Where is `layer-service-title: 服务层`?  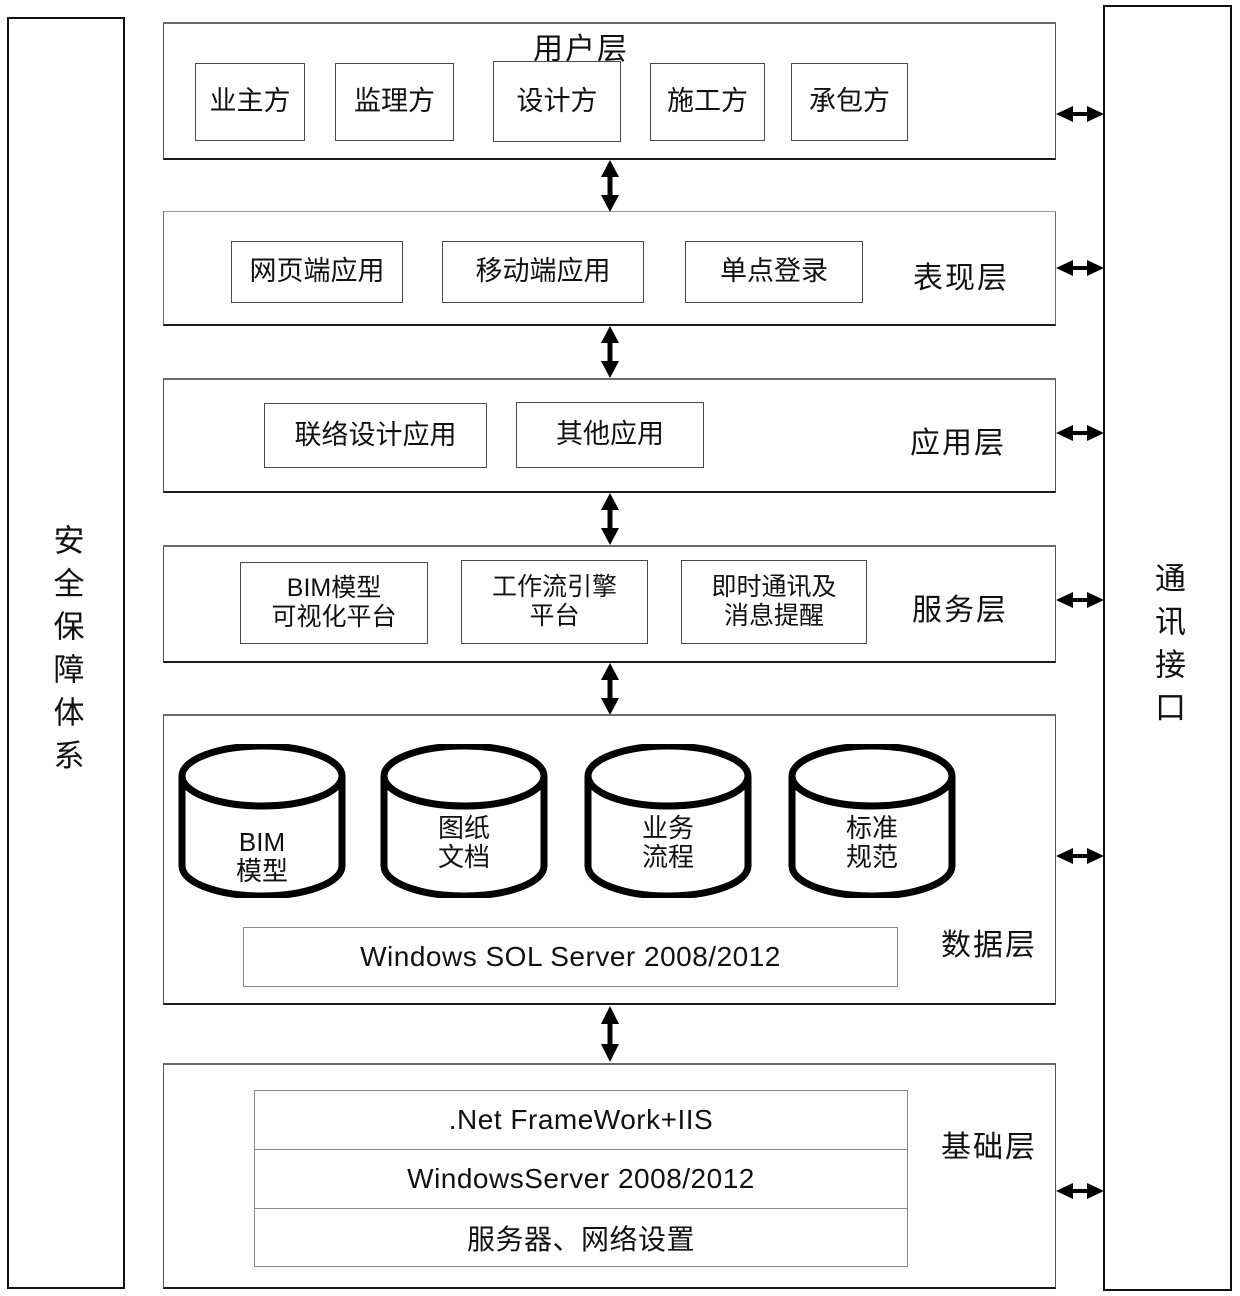
layer-service-title: 服务层 is located at coordinates (960, 610).